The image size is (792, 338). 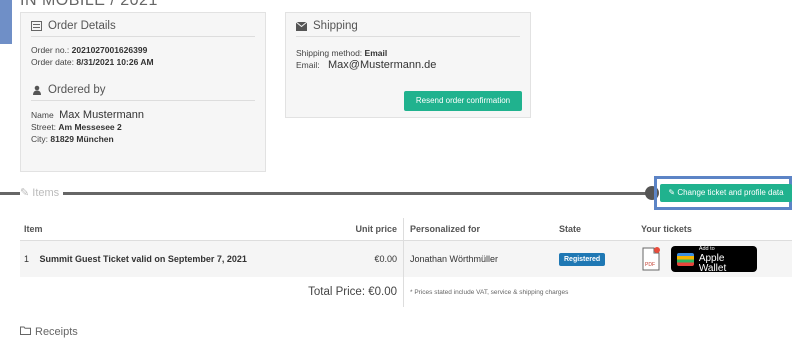 What do you see at coordinates (352, 229) in the screenshot?
I see `column-header-unit-price: Unit price` at bounding box center [352, 229].